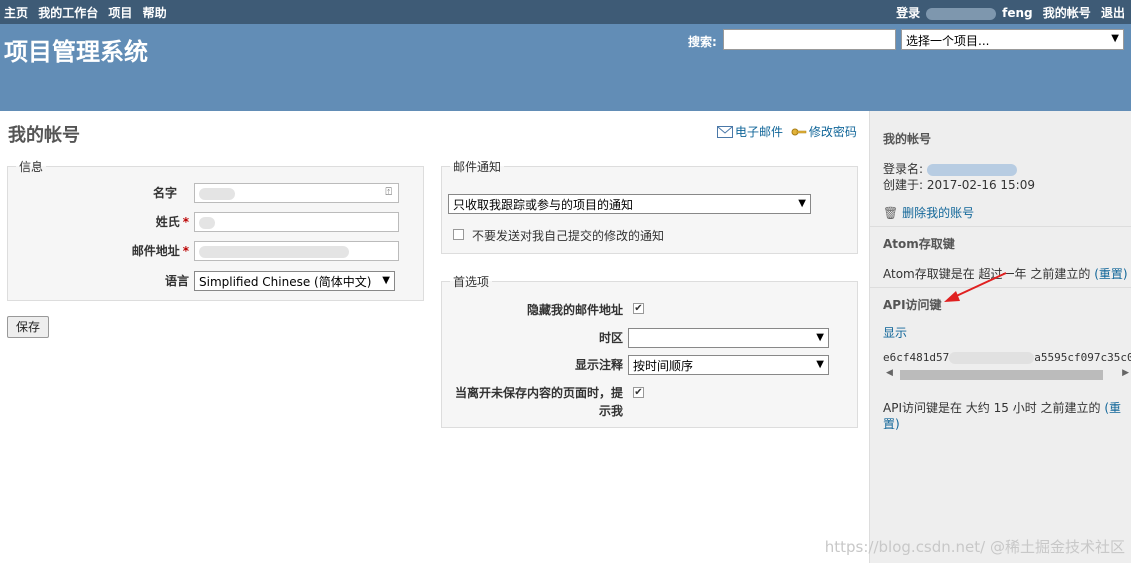  I want to click on mail-notification-select: 只收取我跟踪或参与的项目的通知 ▼, so click(629, 204).